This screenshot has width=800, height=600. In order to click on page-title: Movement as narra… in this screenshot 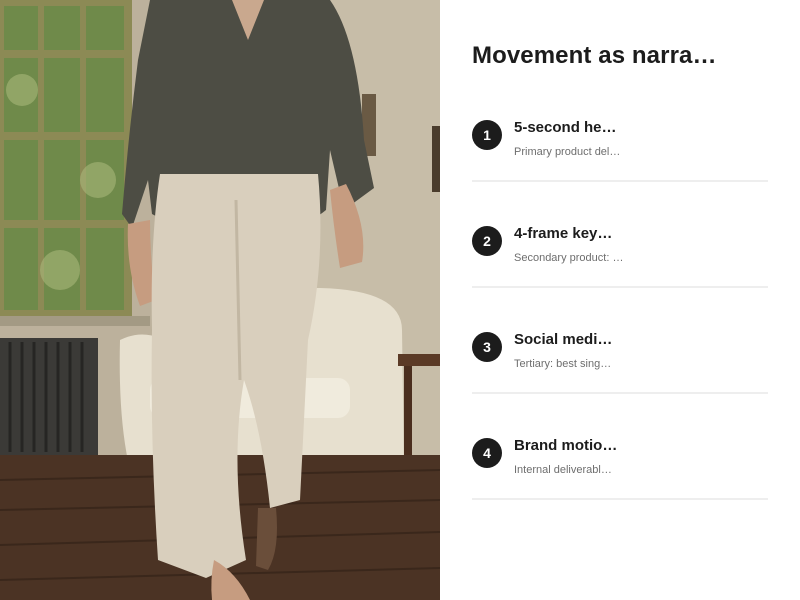, I will do `click(594, 55)`.